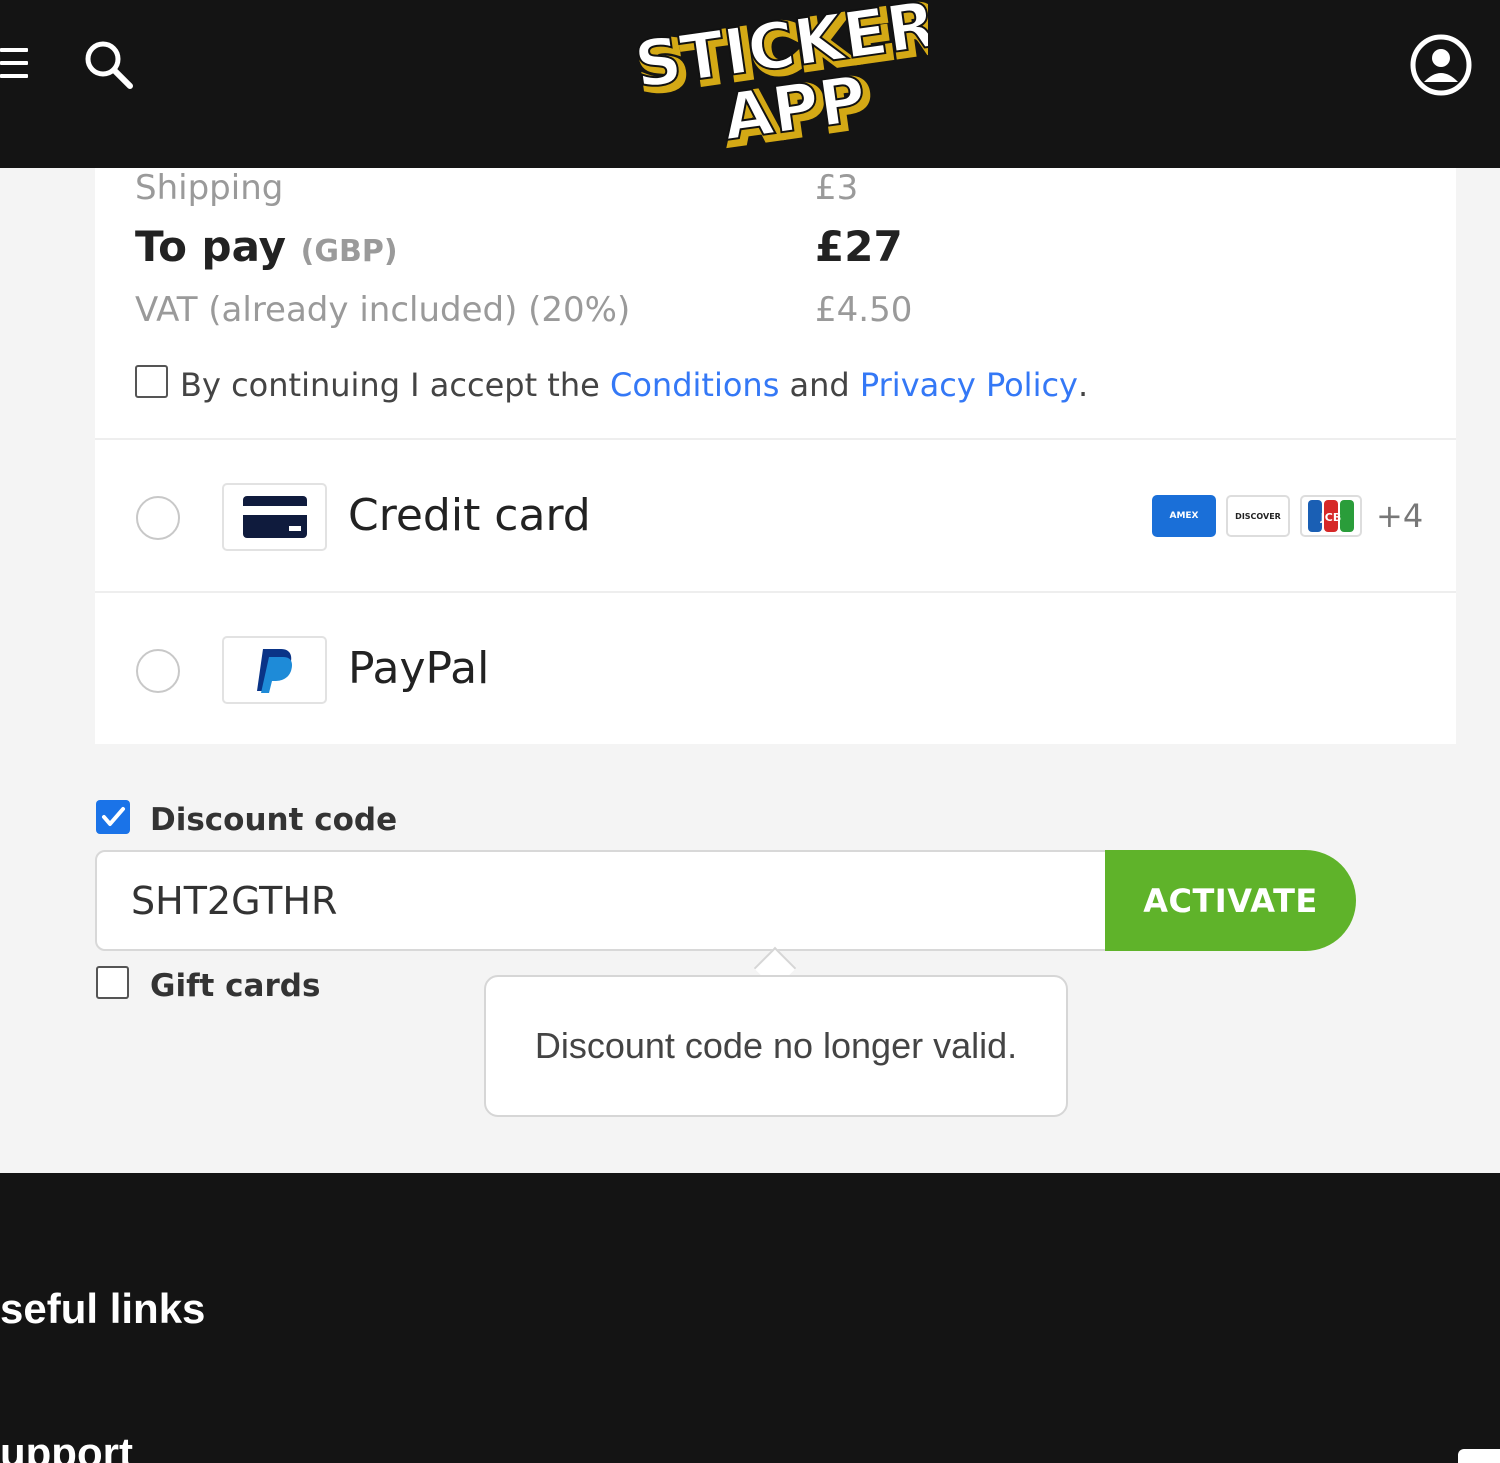 This screenshot has height=1463, width=1500. Describe the element at coordinates (775, 514) in the screenshot. I see `payment-option-credit-card: Credit card AMEX DISCOVER JCB +4` at that location.